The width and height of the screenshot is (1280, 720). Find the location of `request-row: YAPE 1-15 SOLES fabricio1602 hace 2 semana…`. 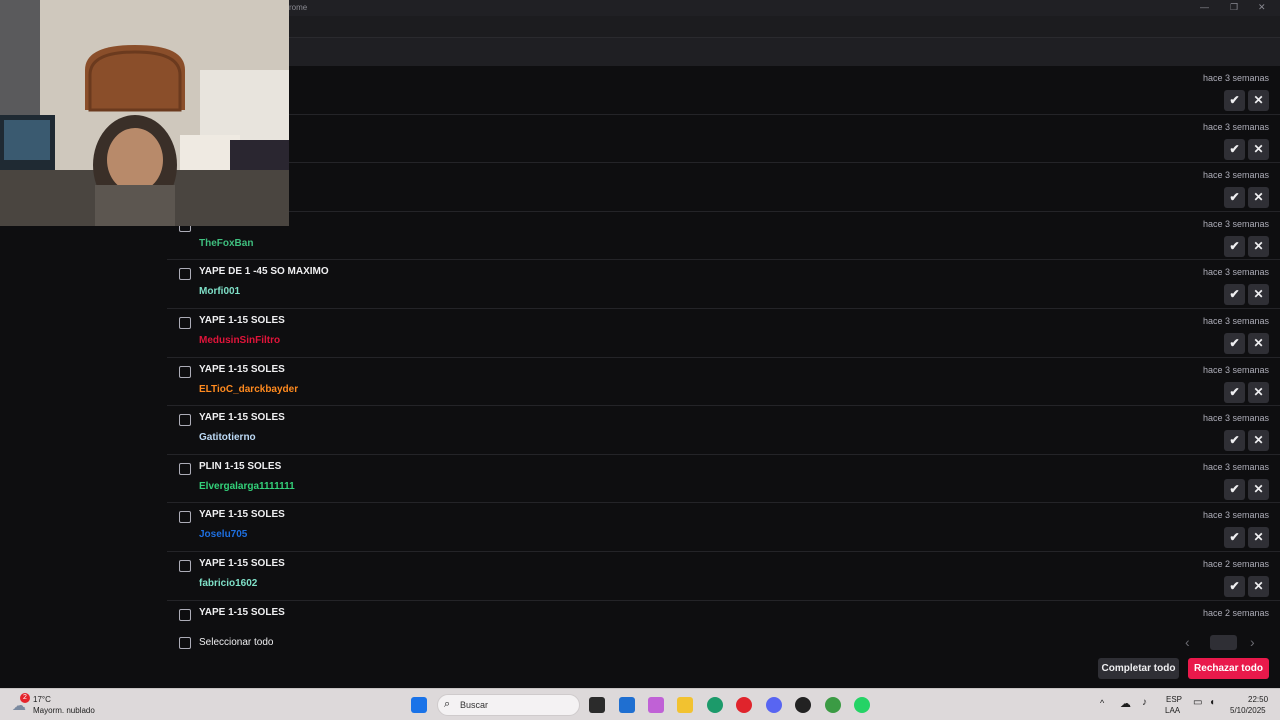

request-row: YAPE 1-15 SOLES fabricio1602 hace 2 semana… is located at coordinates (723, 576).